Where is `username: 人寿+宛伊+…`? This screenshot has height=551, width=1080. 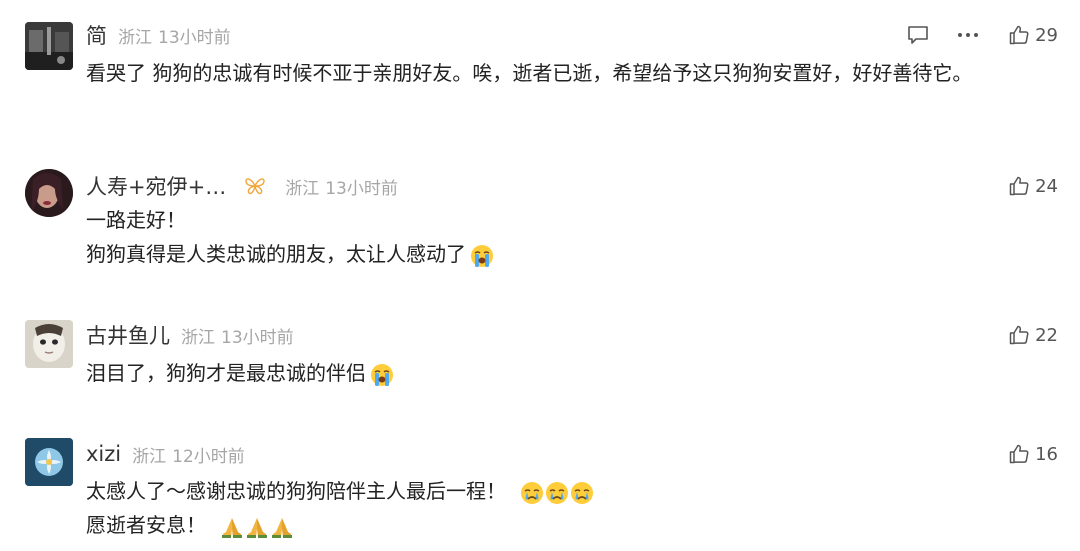 username: 人寿+宛伊+… is located at coordinates (156, 186).